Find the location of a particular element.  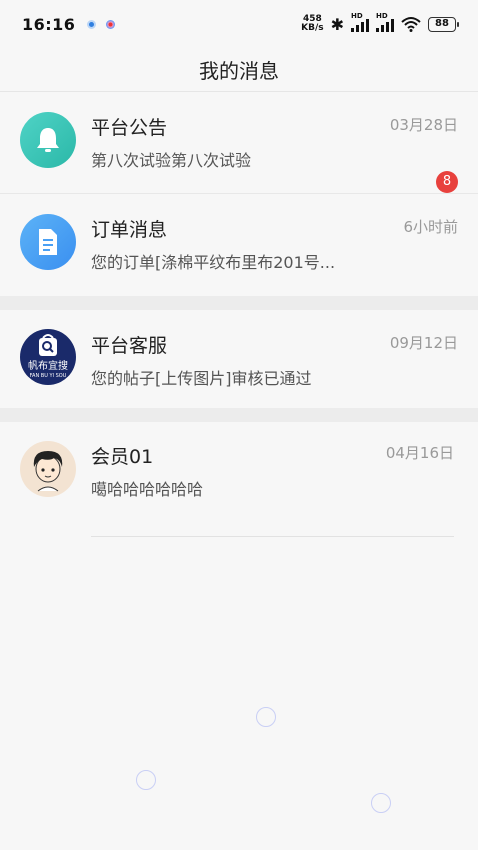

message-title: 平台公告 is located at coordinates (129, 128).